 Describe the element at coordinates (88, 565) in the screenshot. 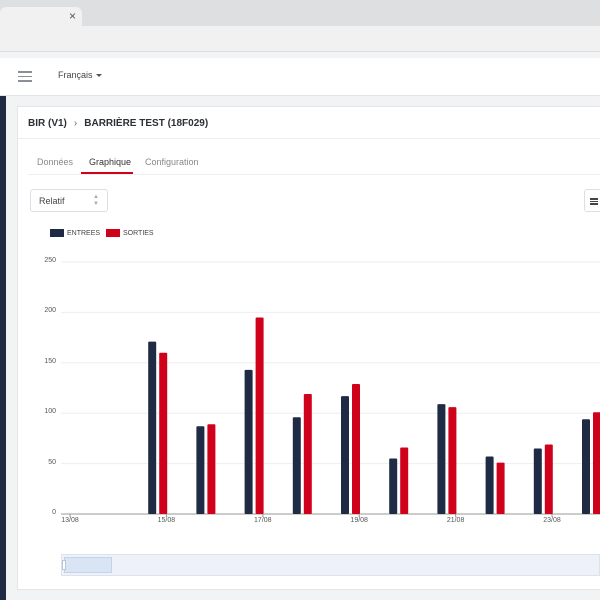

I see `zoom-selection` at that location.